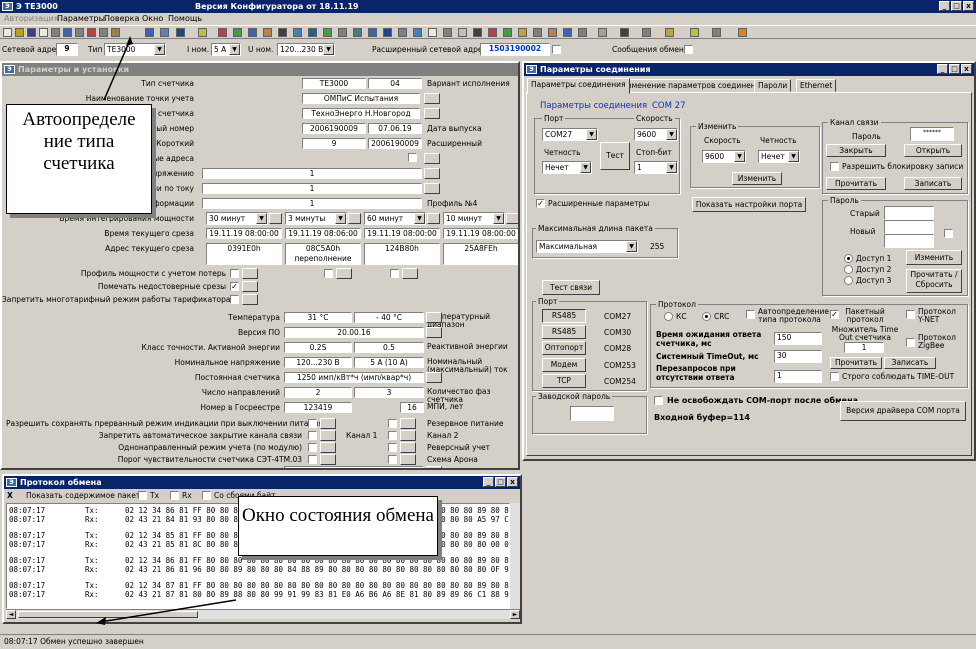  Describe the element at coordinates (564, 365) in the screenshot. I see `modem-button: Модем` at that location.